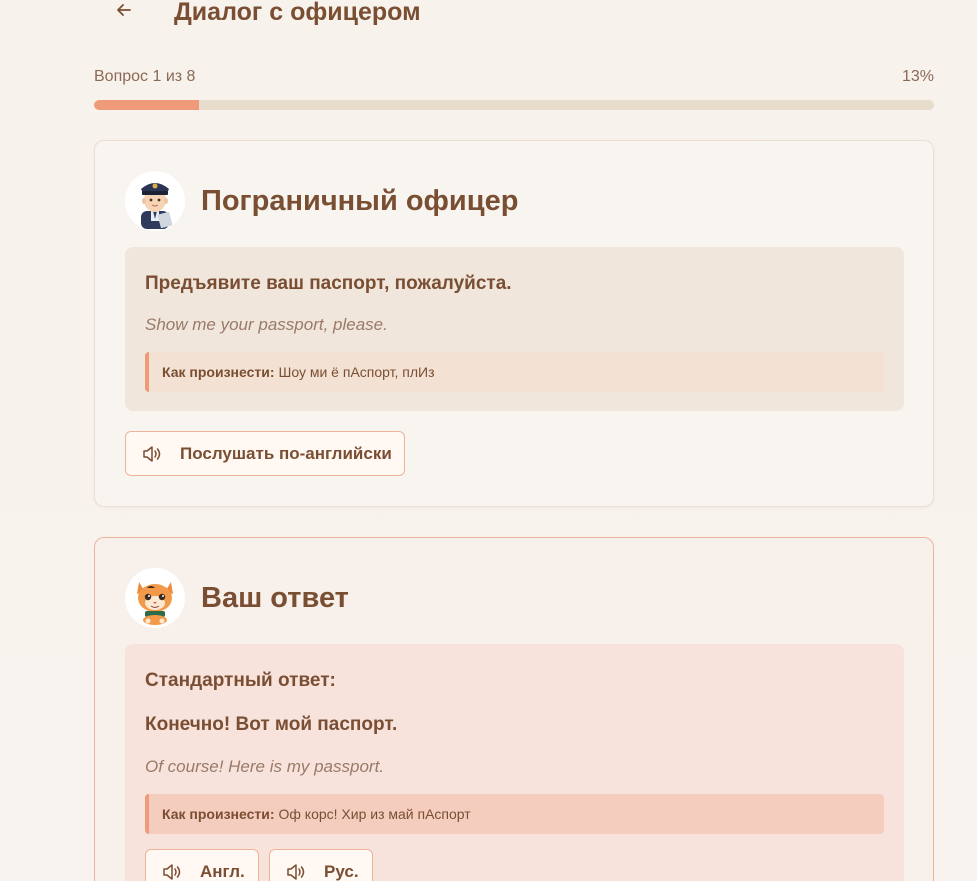  I want to click on listen-english-label: Англ., so click(222, 871).